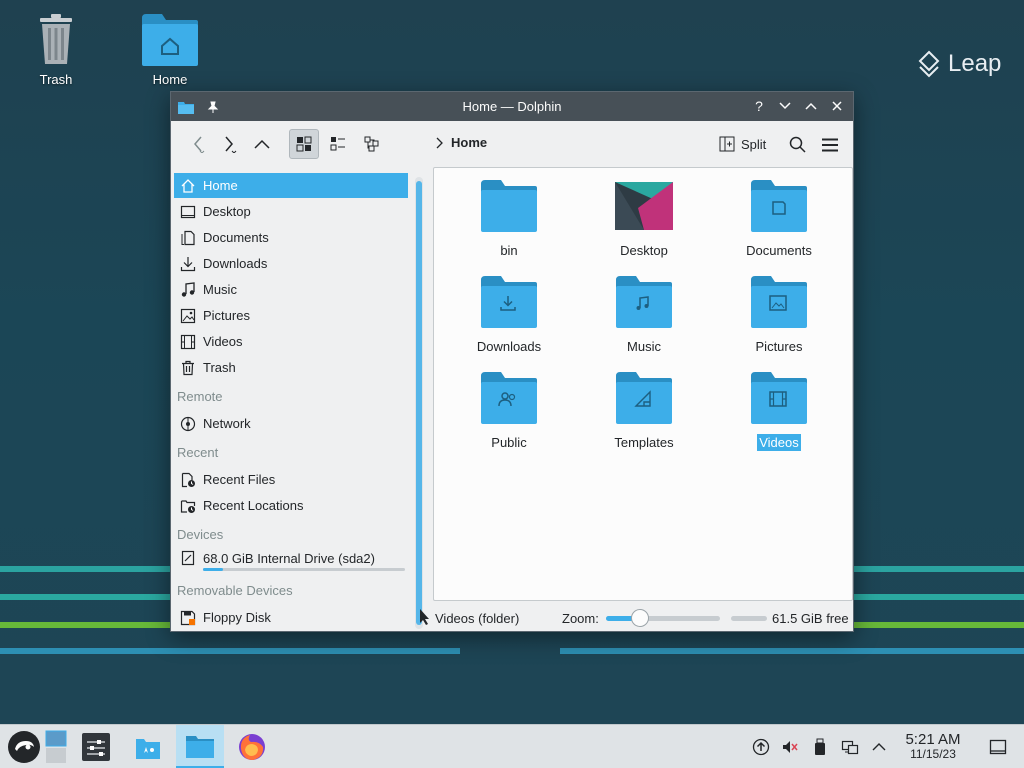 This screenshot has height=768, width=1024. I want to click on settings-icon, so click(96, 747).